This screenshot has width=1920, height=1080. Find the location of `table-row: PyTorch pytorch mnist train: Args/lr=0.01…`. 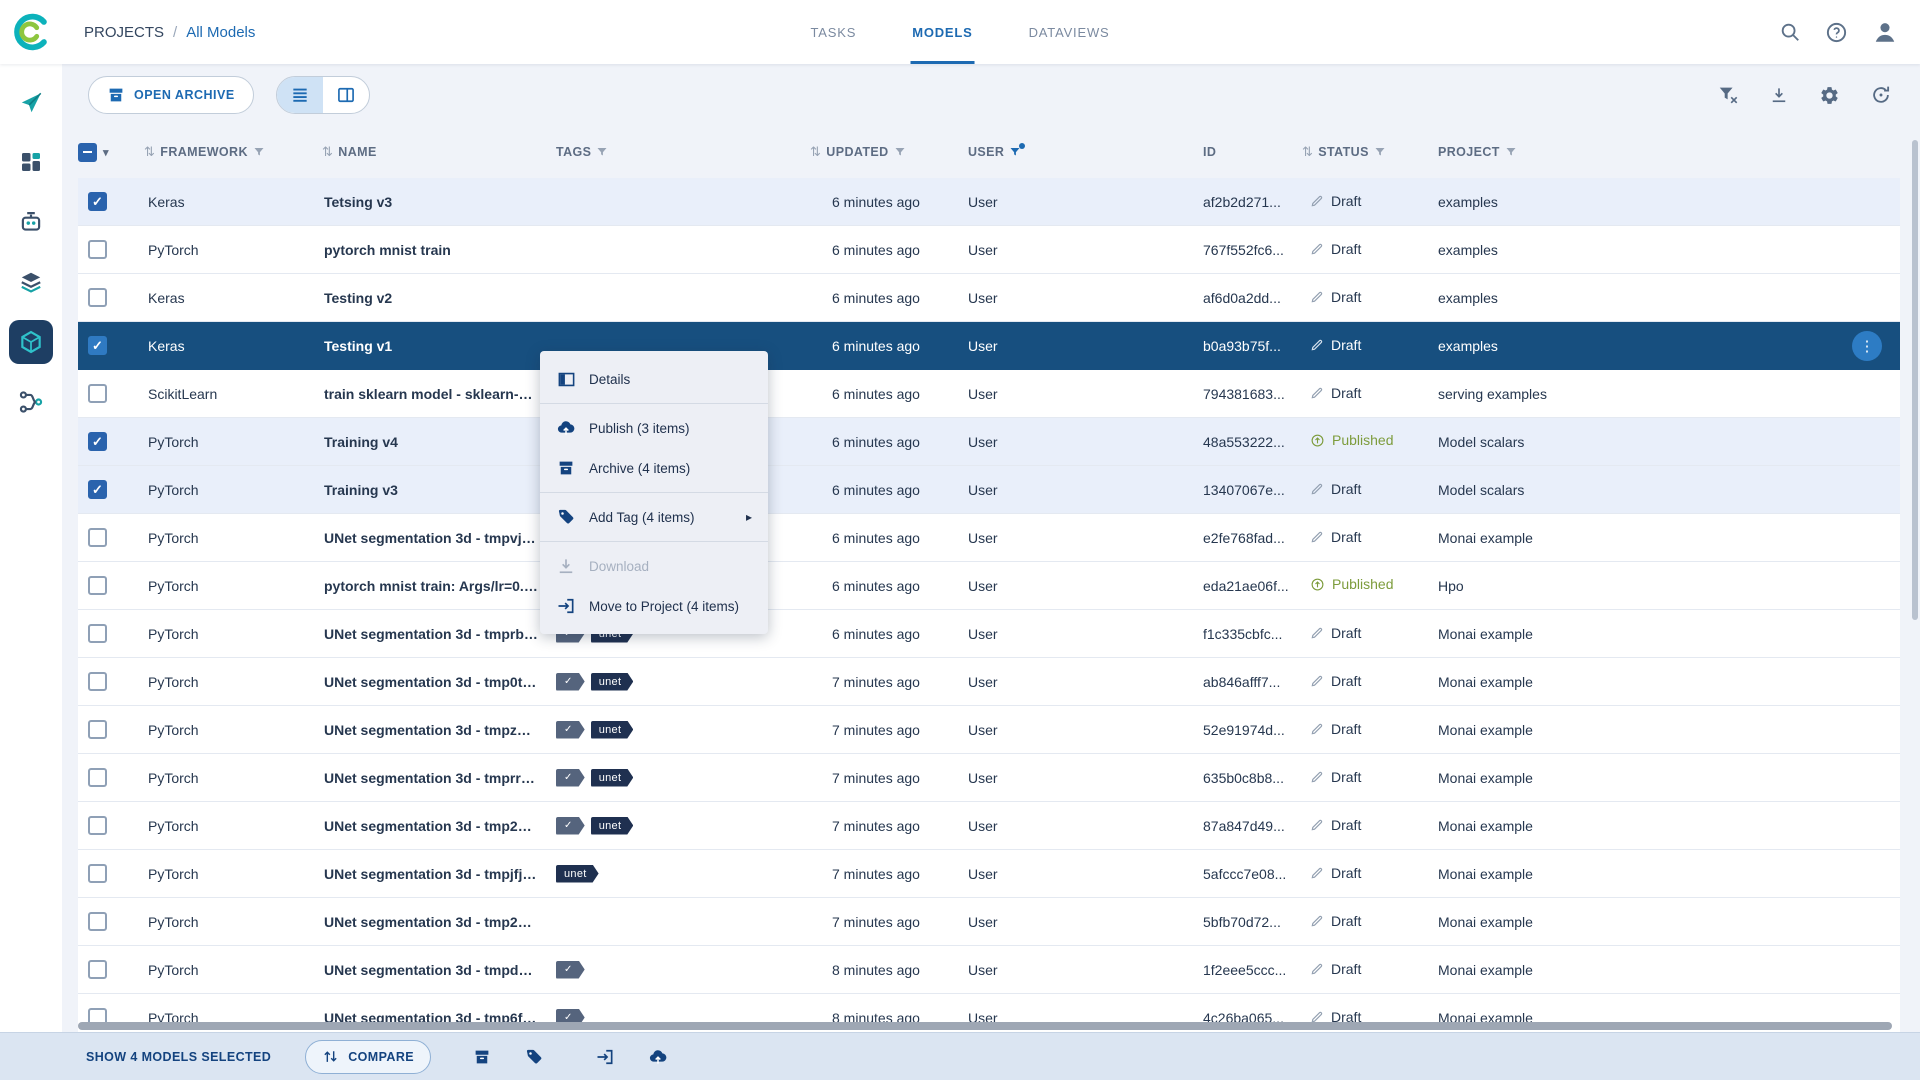

table-row: PyTorch pytorch mnist train: Args/lr=0.01… is located at coordinates (989, 586).